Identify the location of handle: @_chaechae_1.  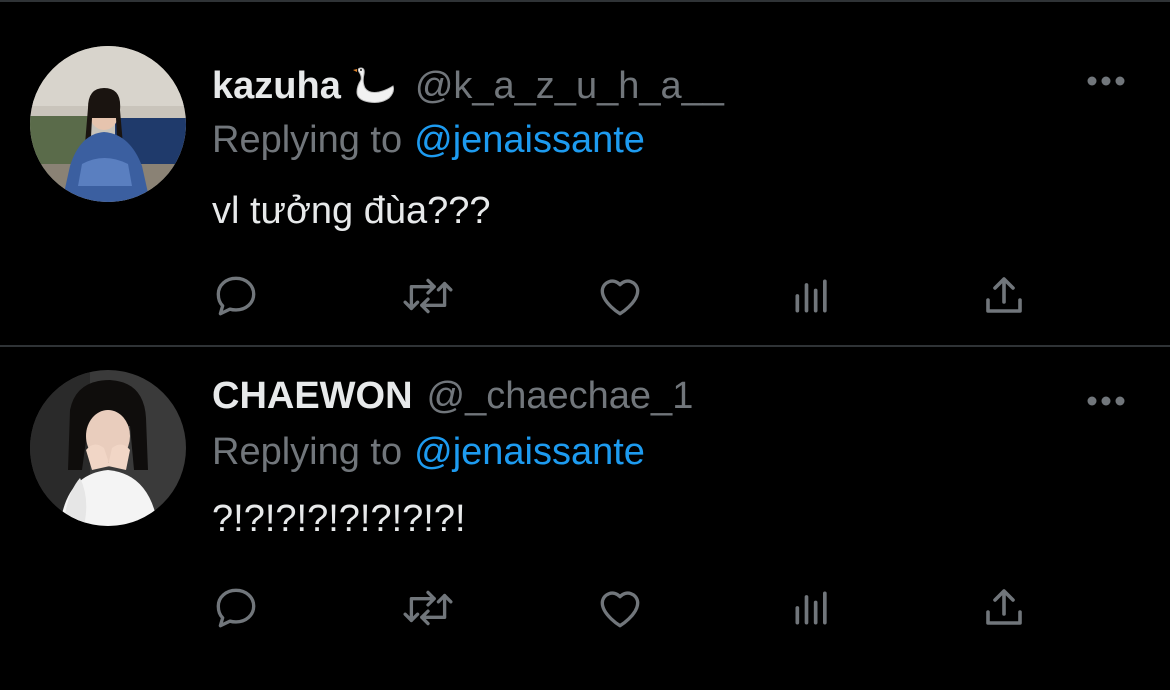
(560, 396).